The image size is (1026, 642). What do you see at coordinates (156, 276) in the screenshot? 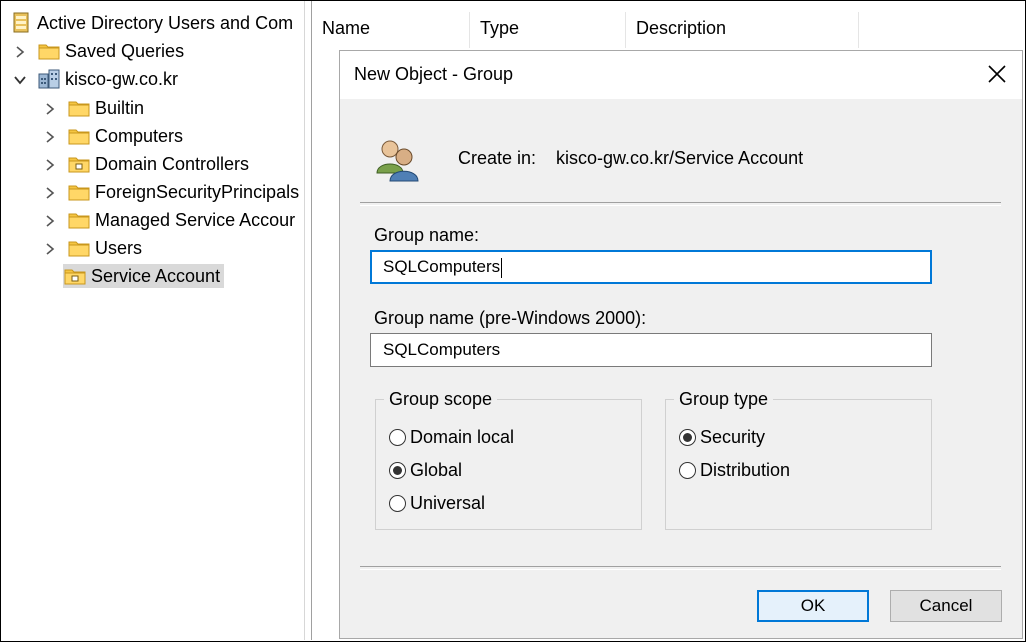
I see `tree-item-label: Service Account` at bounding box center [156, 276].